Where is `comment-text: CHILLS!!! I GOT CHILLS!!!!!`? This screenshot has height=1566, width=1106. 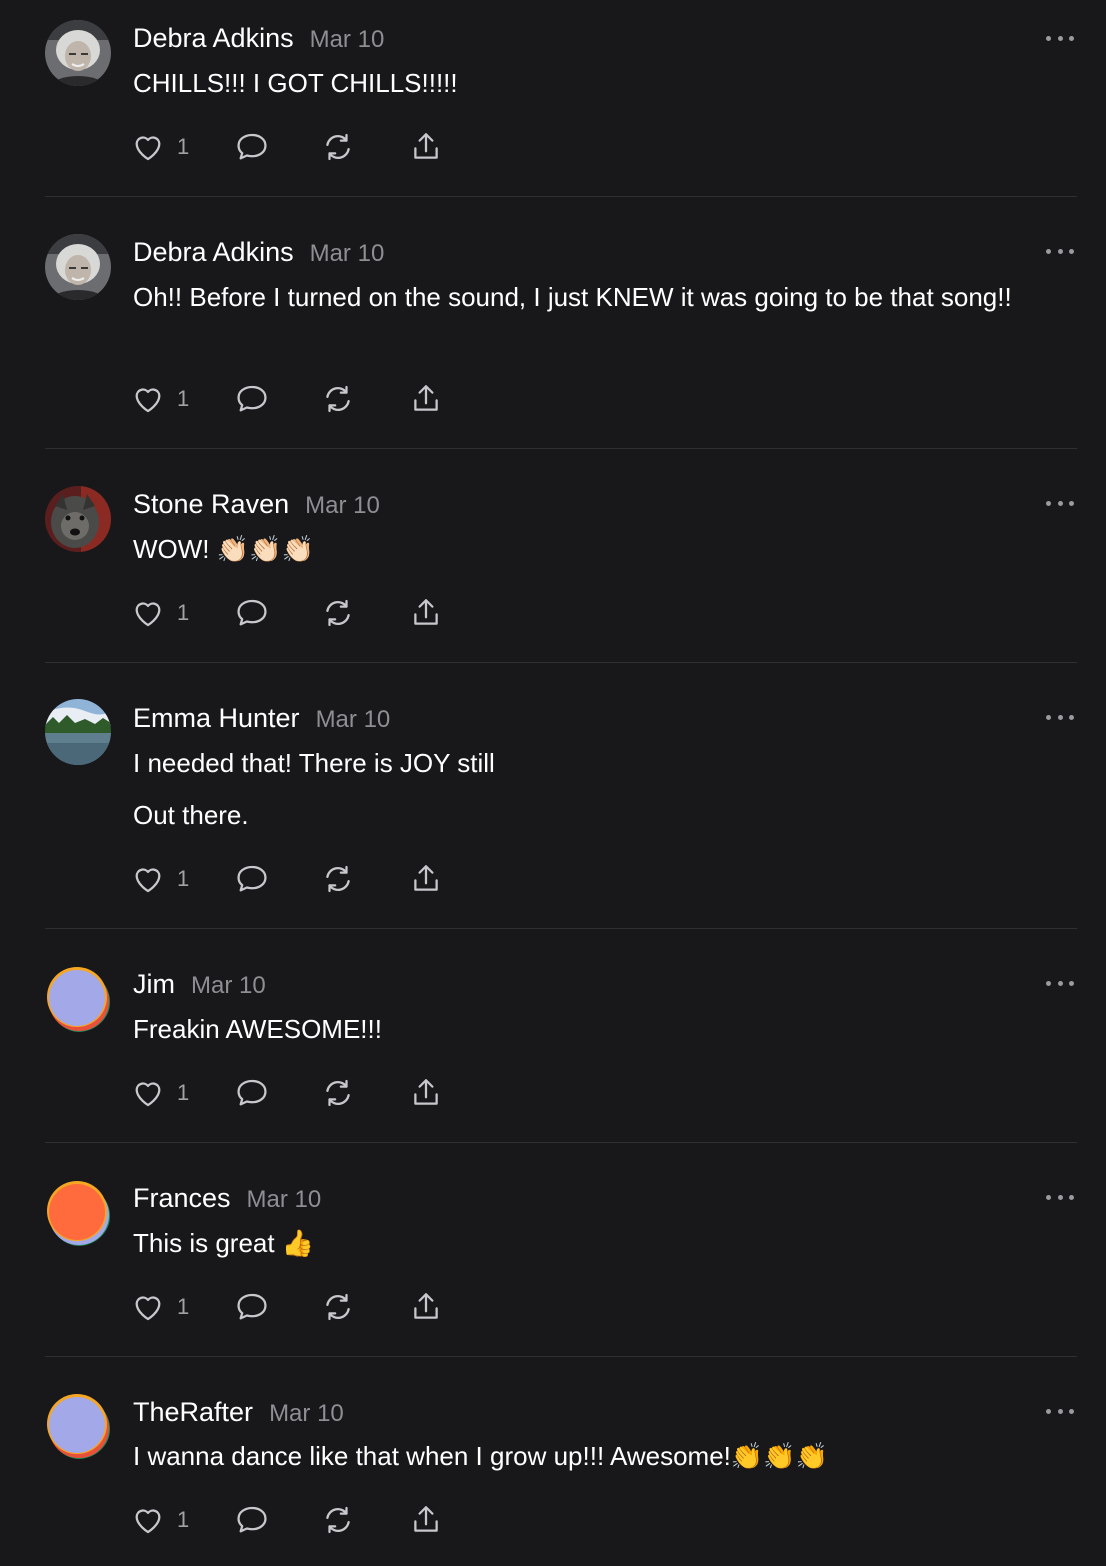 comment-text: CHILLS!!! I GOT CHILLS!!!!! is located at coordinates (295, 83).